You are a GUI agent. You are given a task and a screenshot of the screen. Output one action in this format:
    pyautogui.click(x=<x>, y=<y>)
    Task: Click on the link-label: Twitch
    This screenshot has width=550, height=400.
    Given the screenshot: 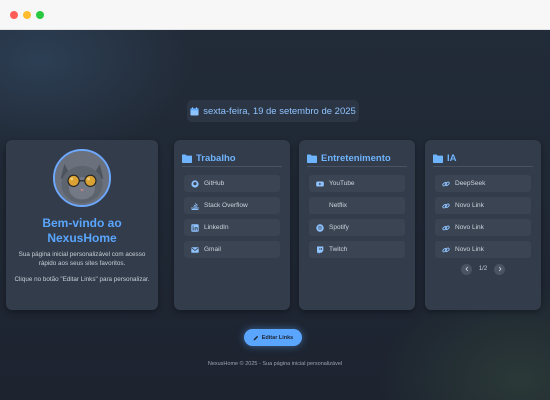 What is the action you would take?
    pyautogui.click(x=338, y=249)
    